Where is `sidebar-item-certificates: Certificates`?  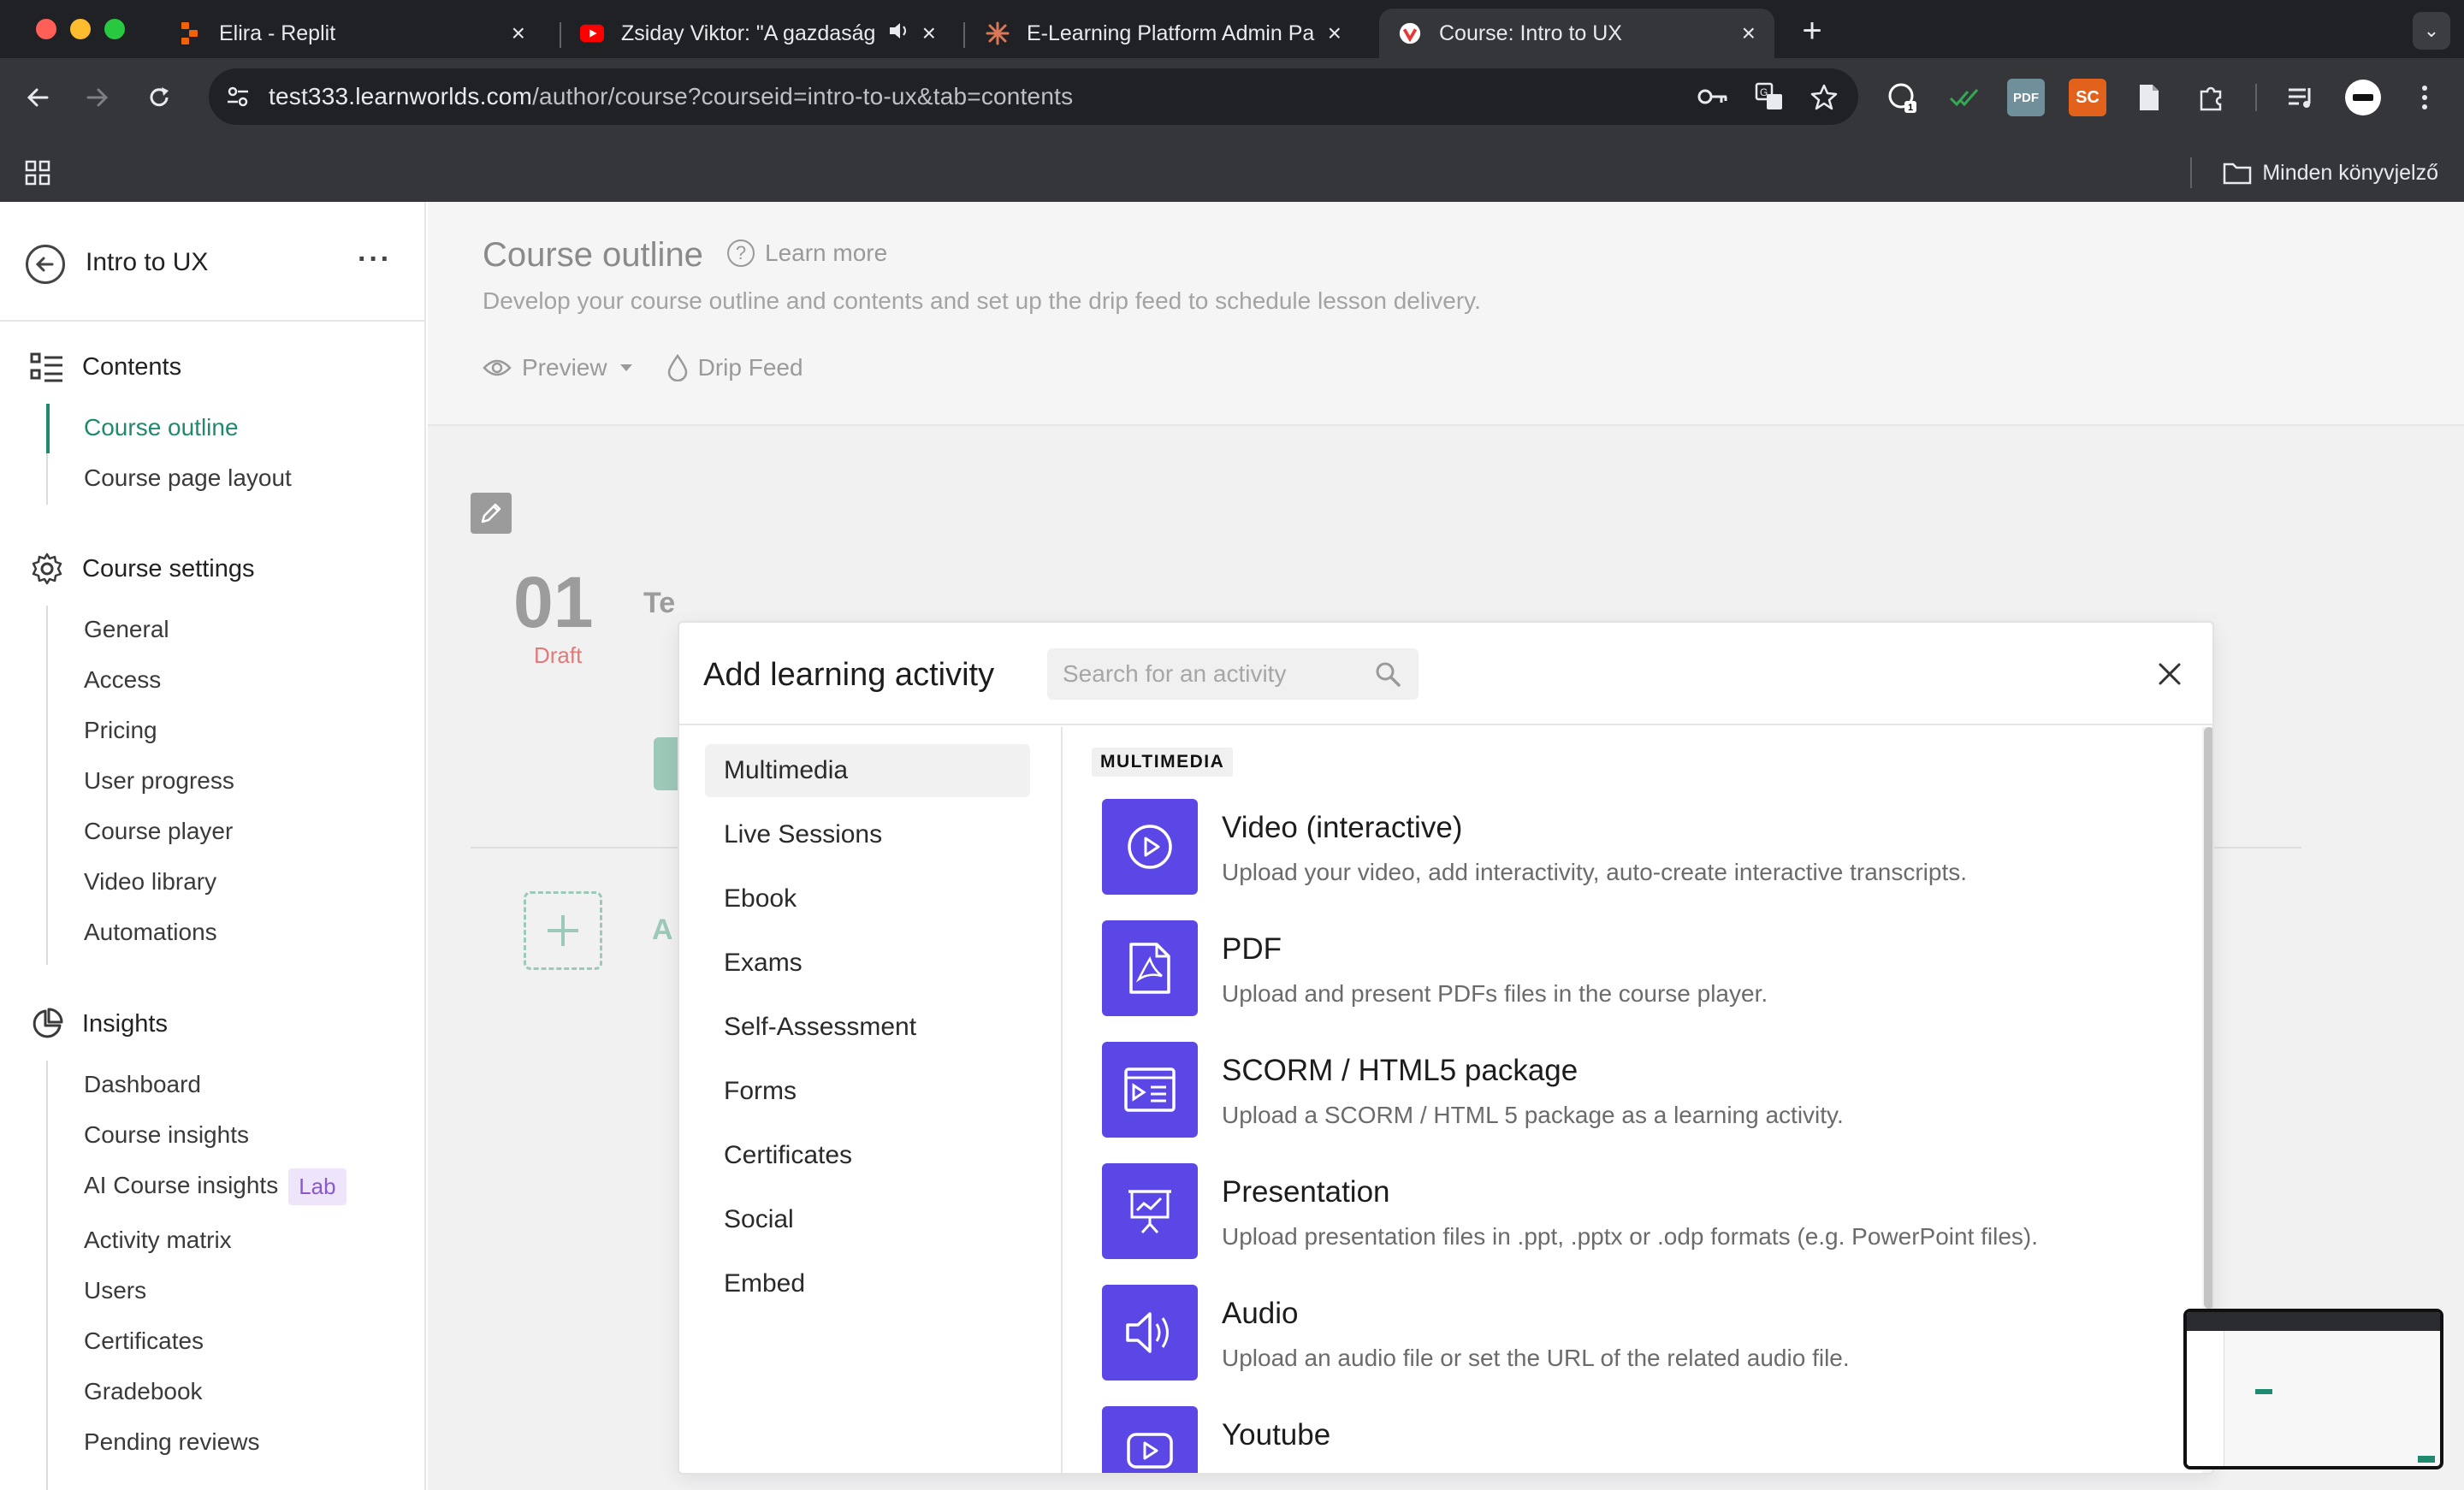 sidebar-item-certificates: Certificates is located at coordinates (144, 1341).